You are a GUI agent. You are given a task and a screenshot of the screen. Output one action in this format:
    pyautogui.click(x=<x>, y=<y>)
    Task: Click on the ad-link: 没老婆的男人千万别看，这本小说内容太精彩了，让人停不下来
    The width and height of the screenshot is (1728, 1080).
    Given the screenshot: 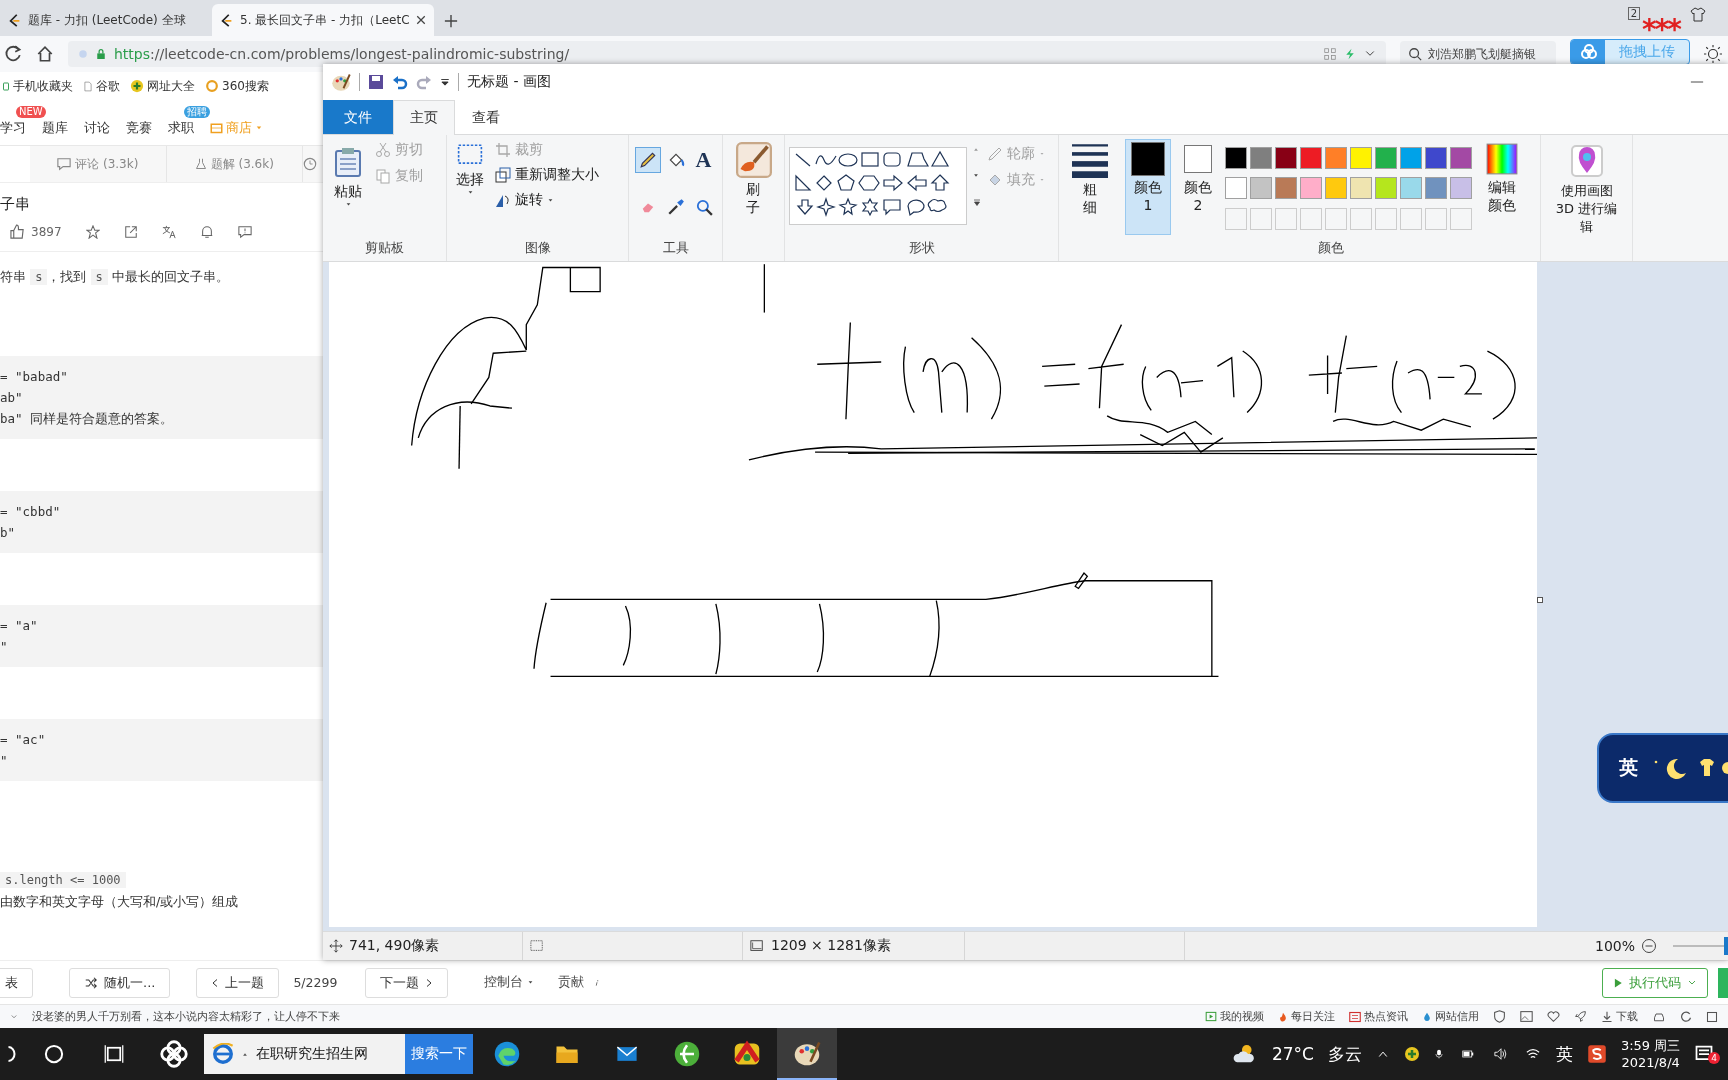 What is the action you would take?
    pyautogui.click(x=186, y=1016)
    